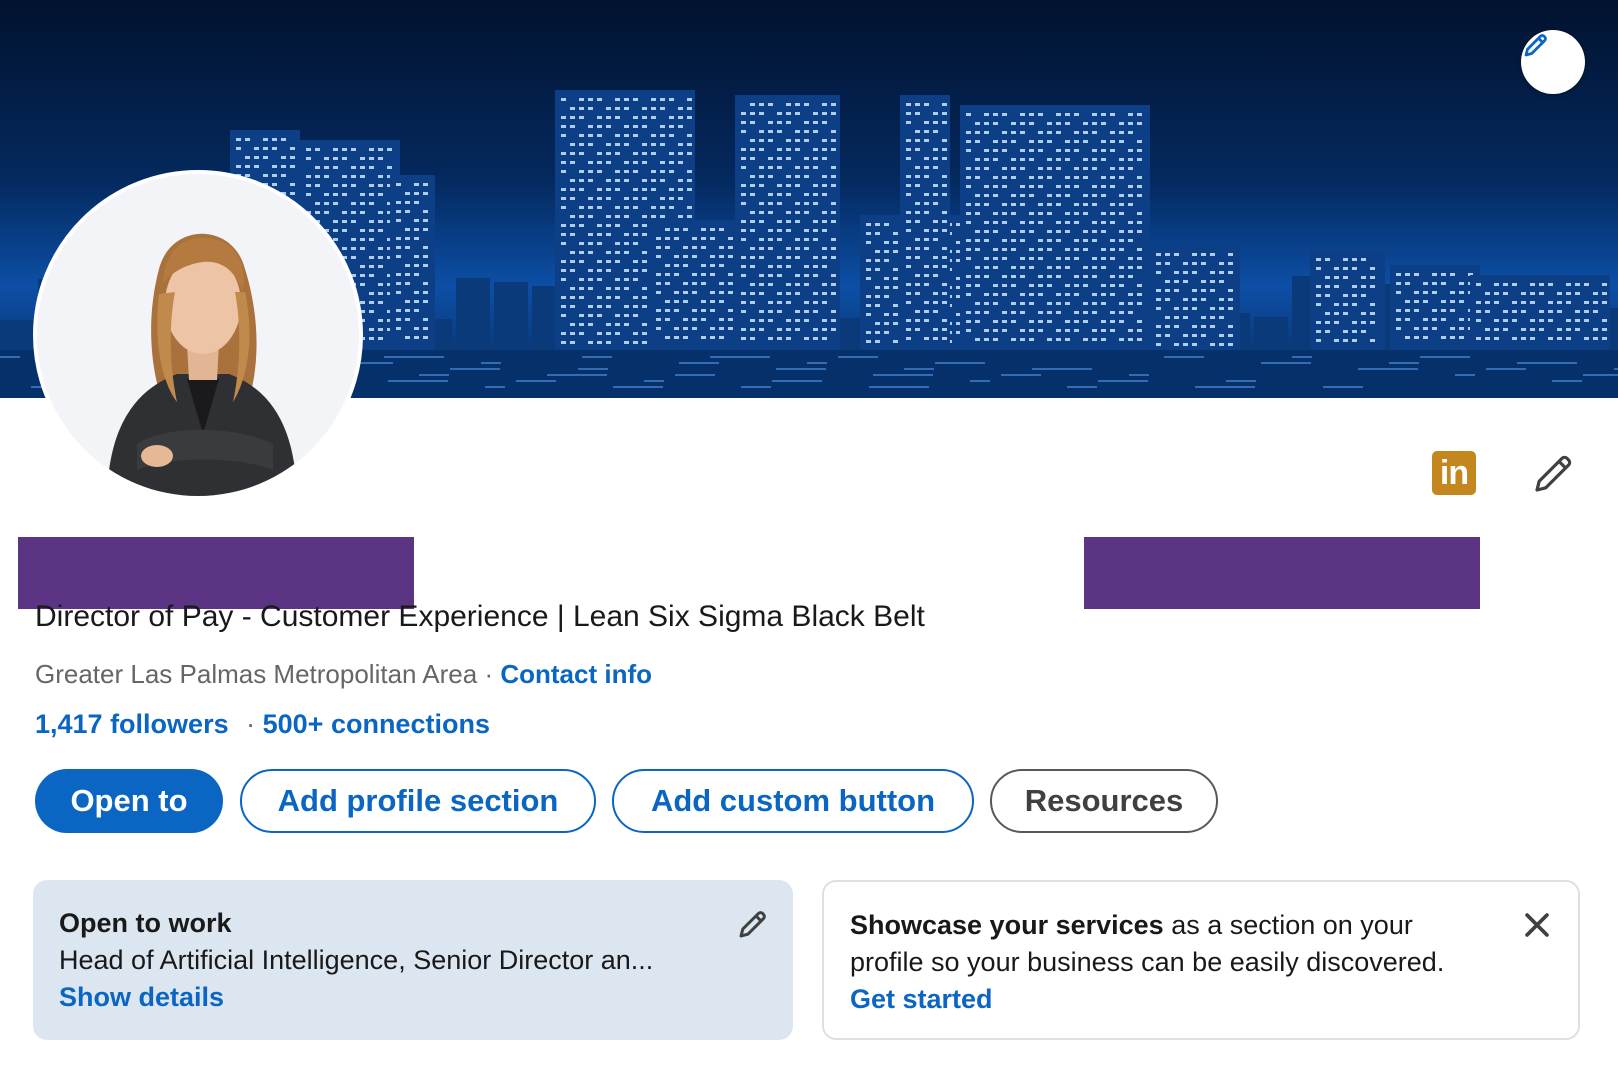 Image resolution: width=1618 pixels, height=1076 pixels. I want to click on add-profile-section-button: Add profile section, so click(418, 801).